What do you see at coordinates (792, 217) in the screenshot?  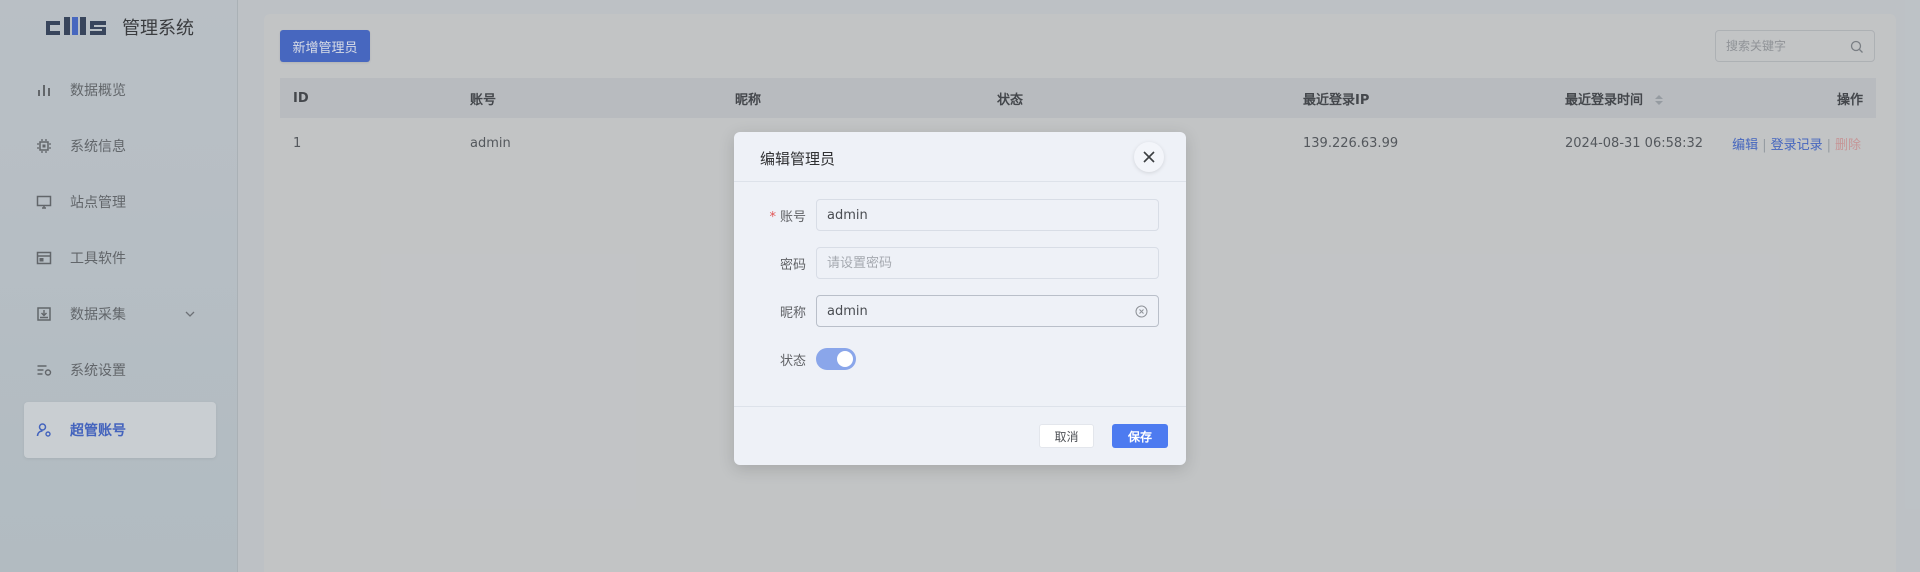 I see `account-label-text: 账号` at bounding box center [792, 217].